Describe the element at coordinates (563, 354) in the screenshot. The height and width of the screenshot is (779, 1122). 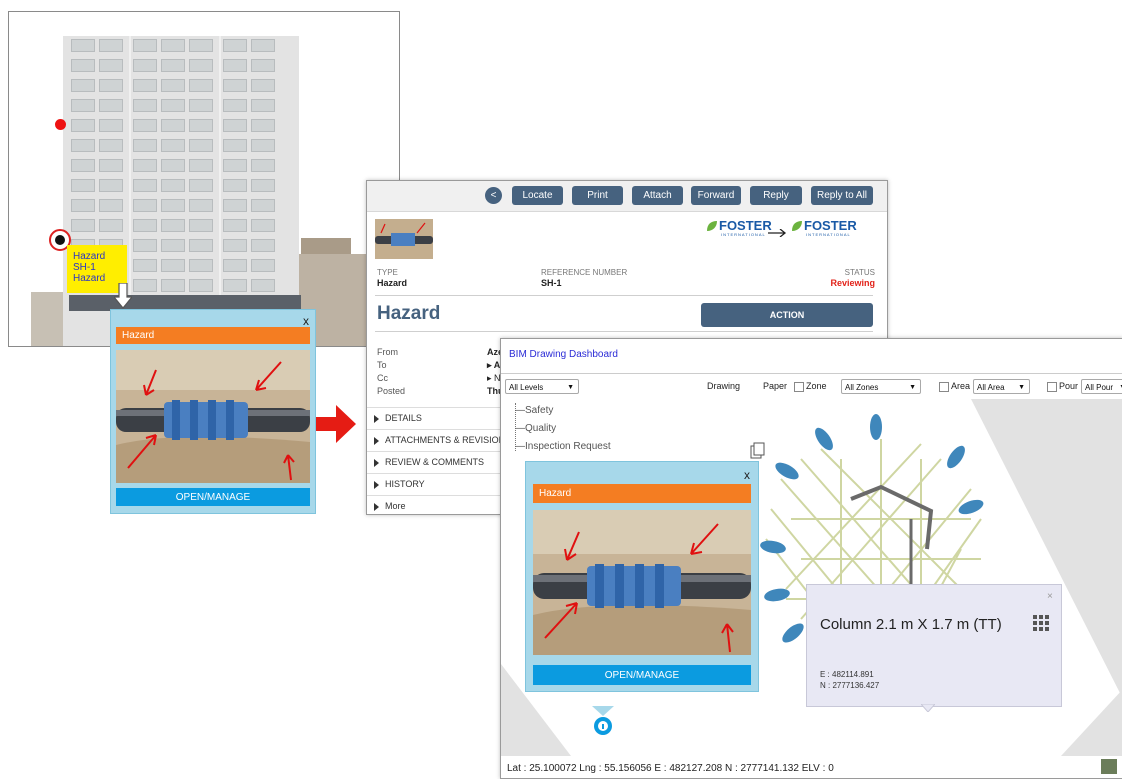
I see `bim-dashboard-title: BIM Drawing Dashboard` at that location.